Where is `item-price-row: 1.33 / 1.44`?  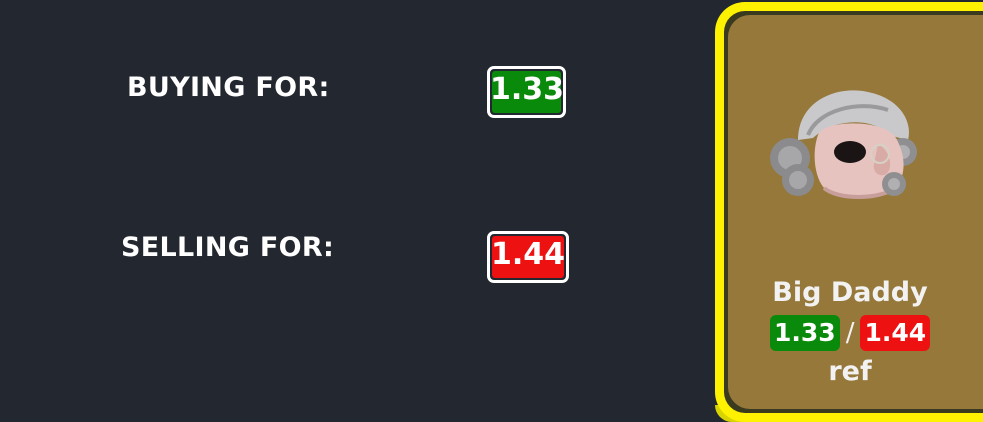
item-price-row: 1.33 / 1.44 is located at coordinates (850, 333).